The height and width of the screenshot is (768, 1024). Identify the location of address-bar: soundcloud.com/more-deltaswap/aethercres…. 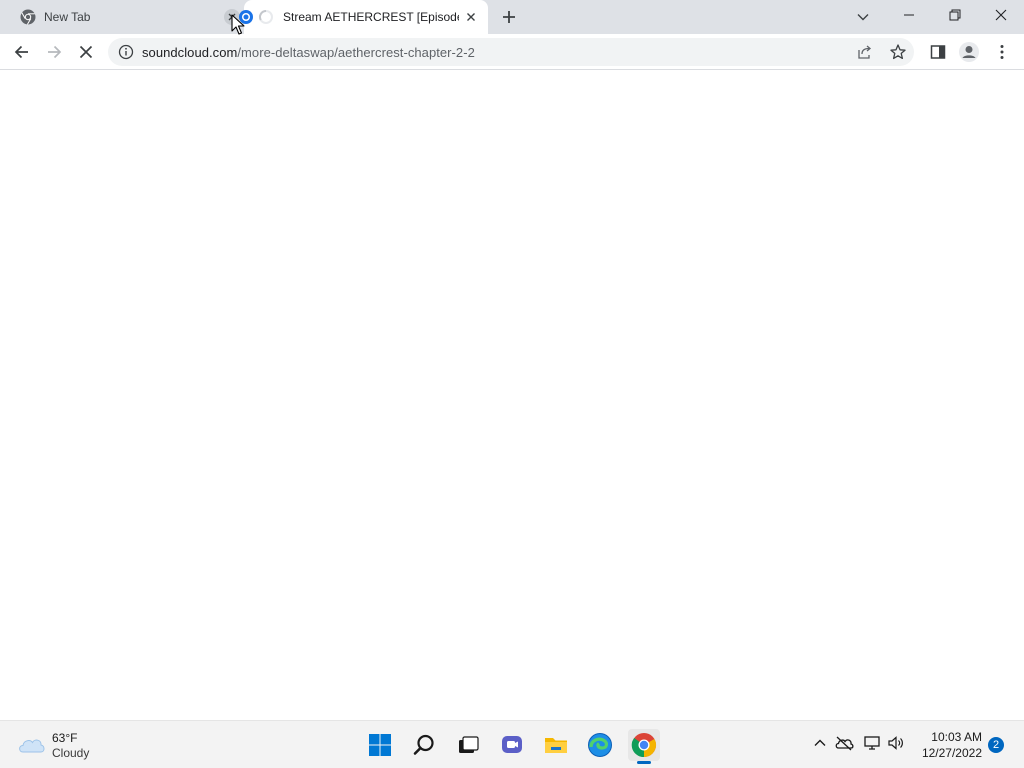
(511, 52).